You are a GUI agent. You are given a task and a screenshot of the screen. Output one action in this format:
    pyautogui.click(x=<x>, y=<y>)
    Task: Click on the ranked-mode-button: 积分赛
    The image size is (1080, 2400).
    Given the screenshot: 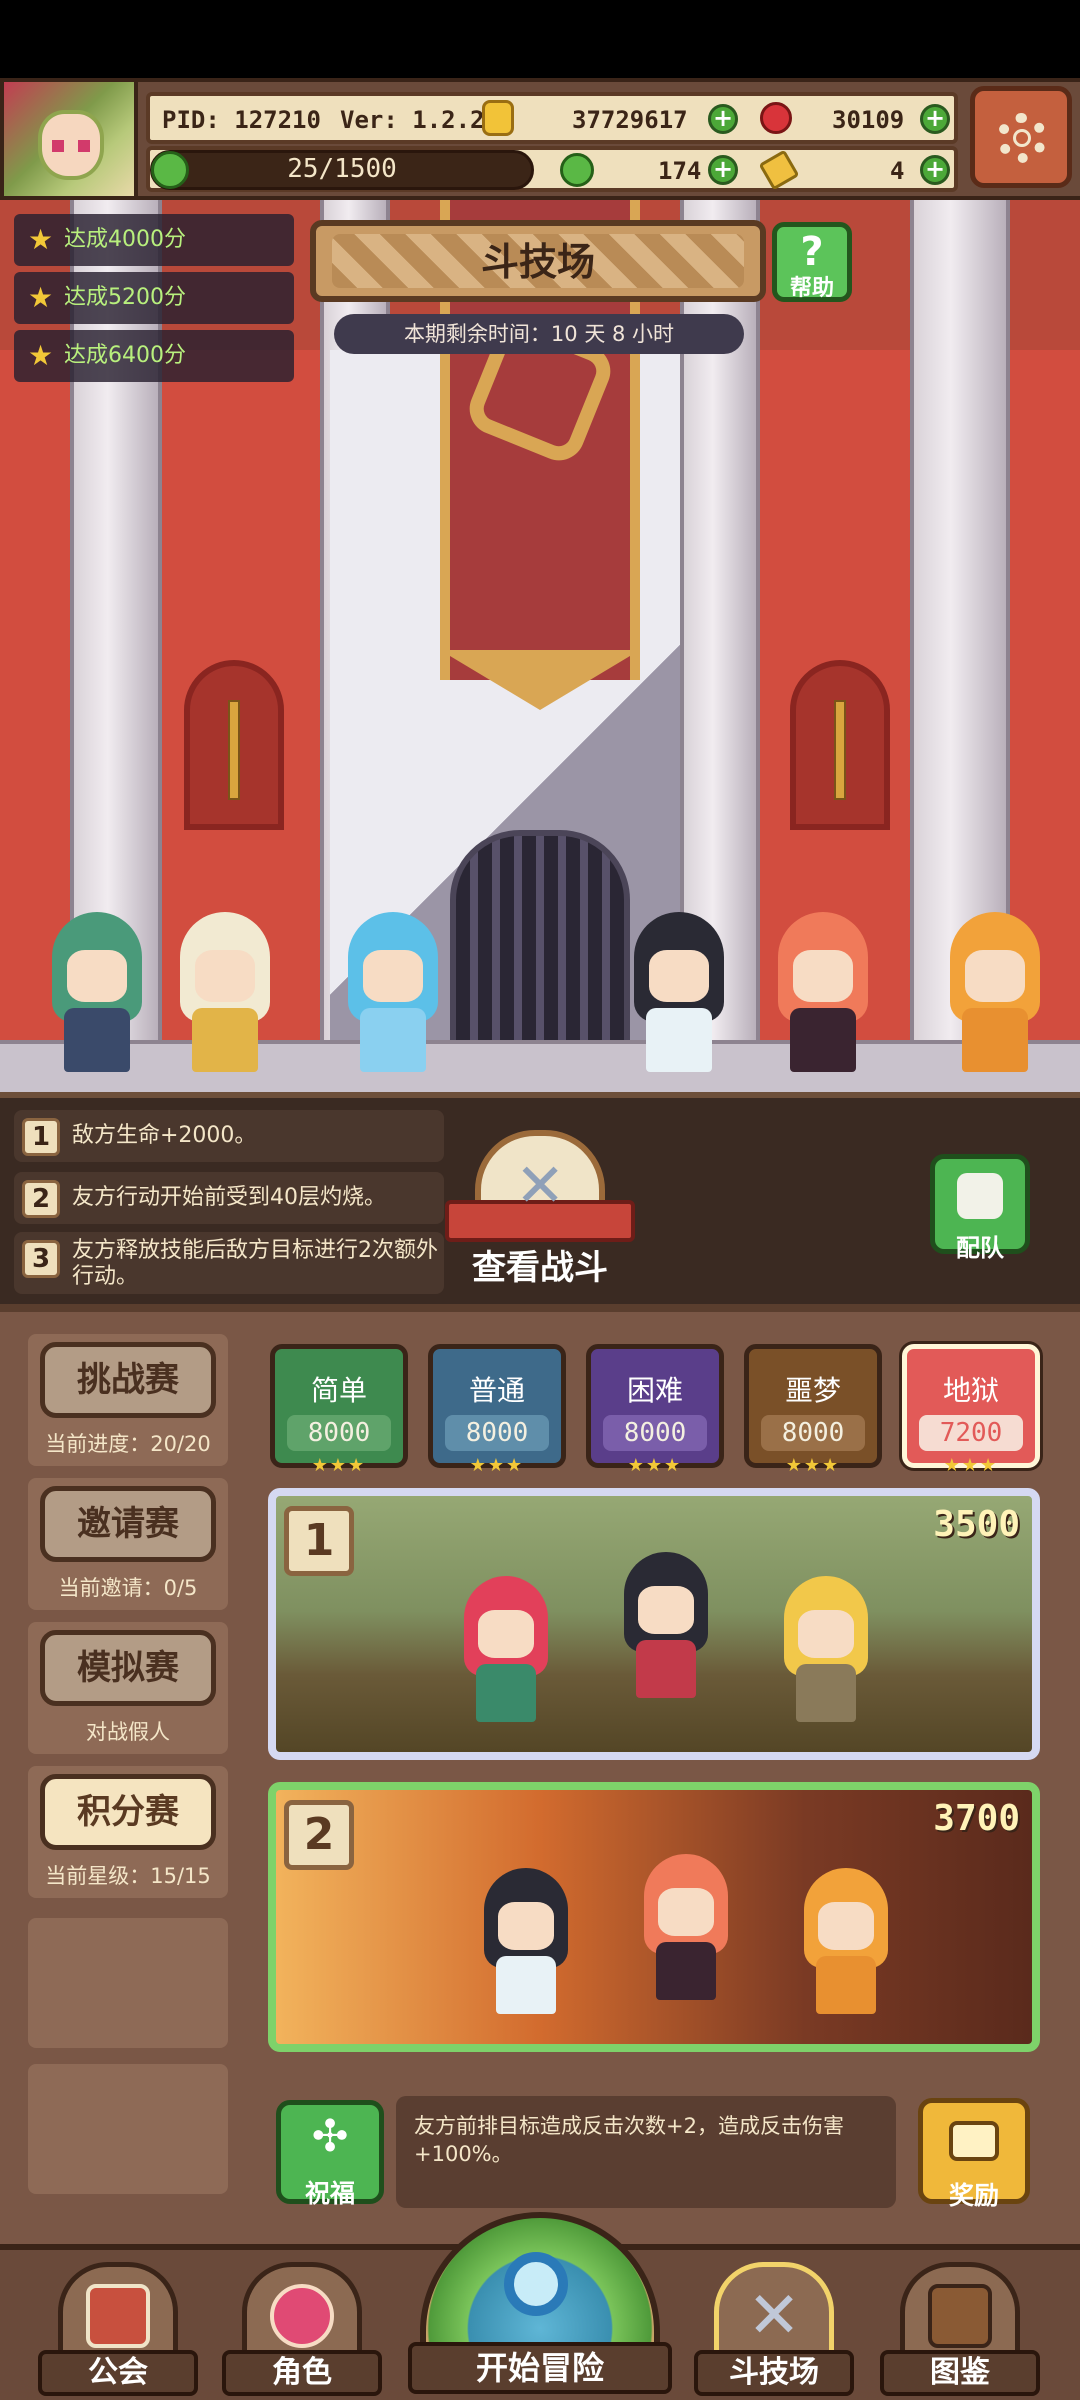 What is the action you would take?
    pyautogui.click(x=128, y=1812)
    